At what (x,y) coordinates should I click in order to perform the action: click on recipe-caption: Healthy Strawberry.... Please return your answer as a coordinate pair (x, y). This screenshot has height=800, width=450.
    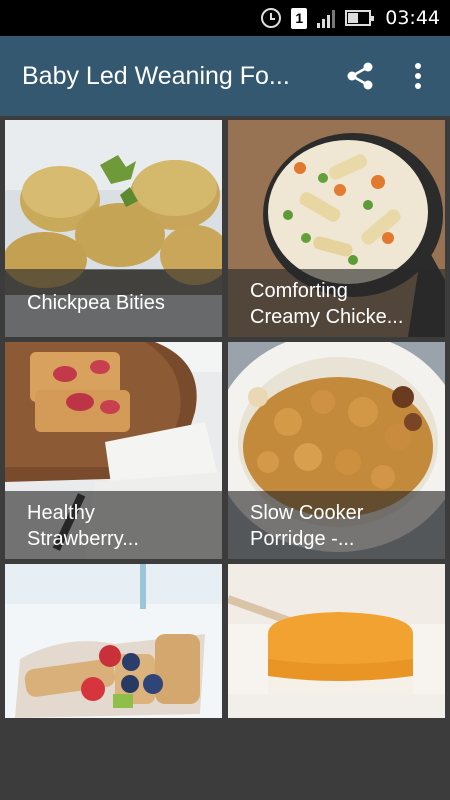
    Looking at the image, I should click on (113, 525).